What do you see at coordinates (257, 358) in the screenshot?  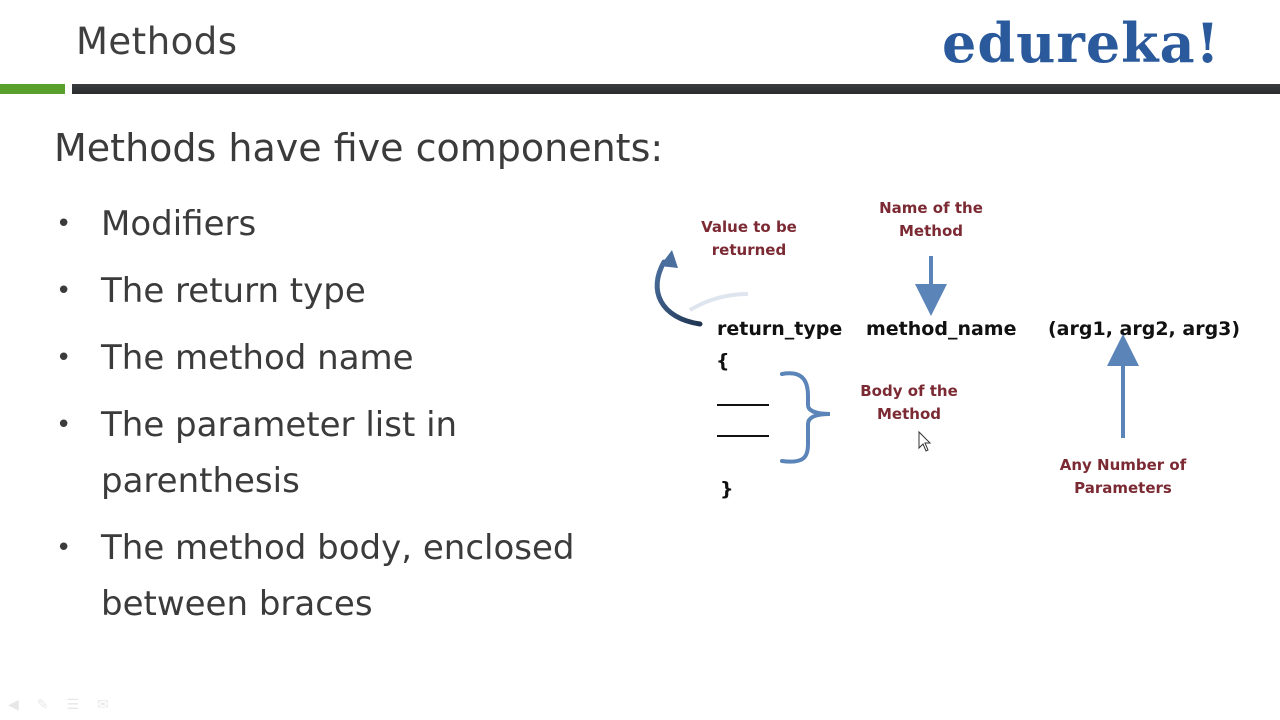 I see `list-item-label: The method name` at bounding box center [257, 358].